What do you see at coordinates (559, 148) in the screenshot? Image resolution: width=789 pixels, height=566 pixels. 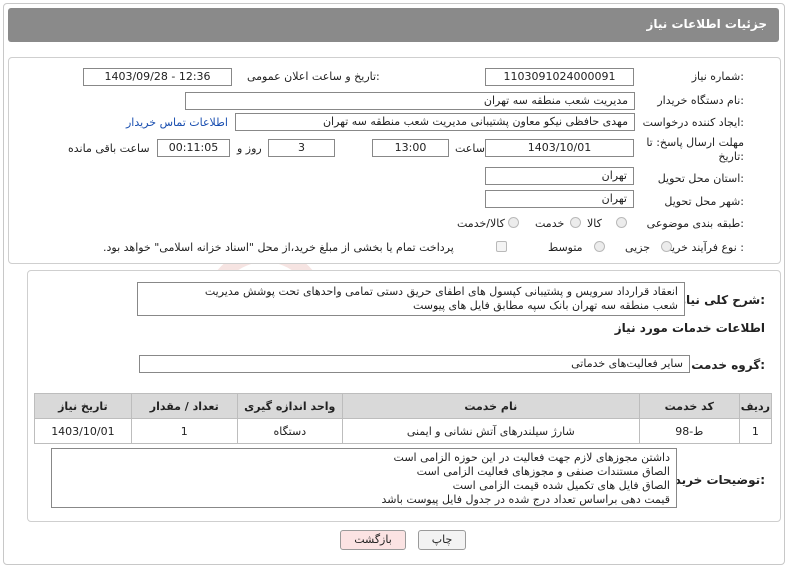 I see `deadline-date-field: 1403/10/01` at bounding box center [559, 148].